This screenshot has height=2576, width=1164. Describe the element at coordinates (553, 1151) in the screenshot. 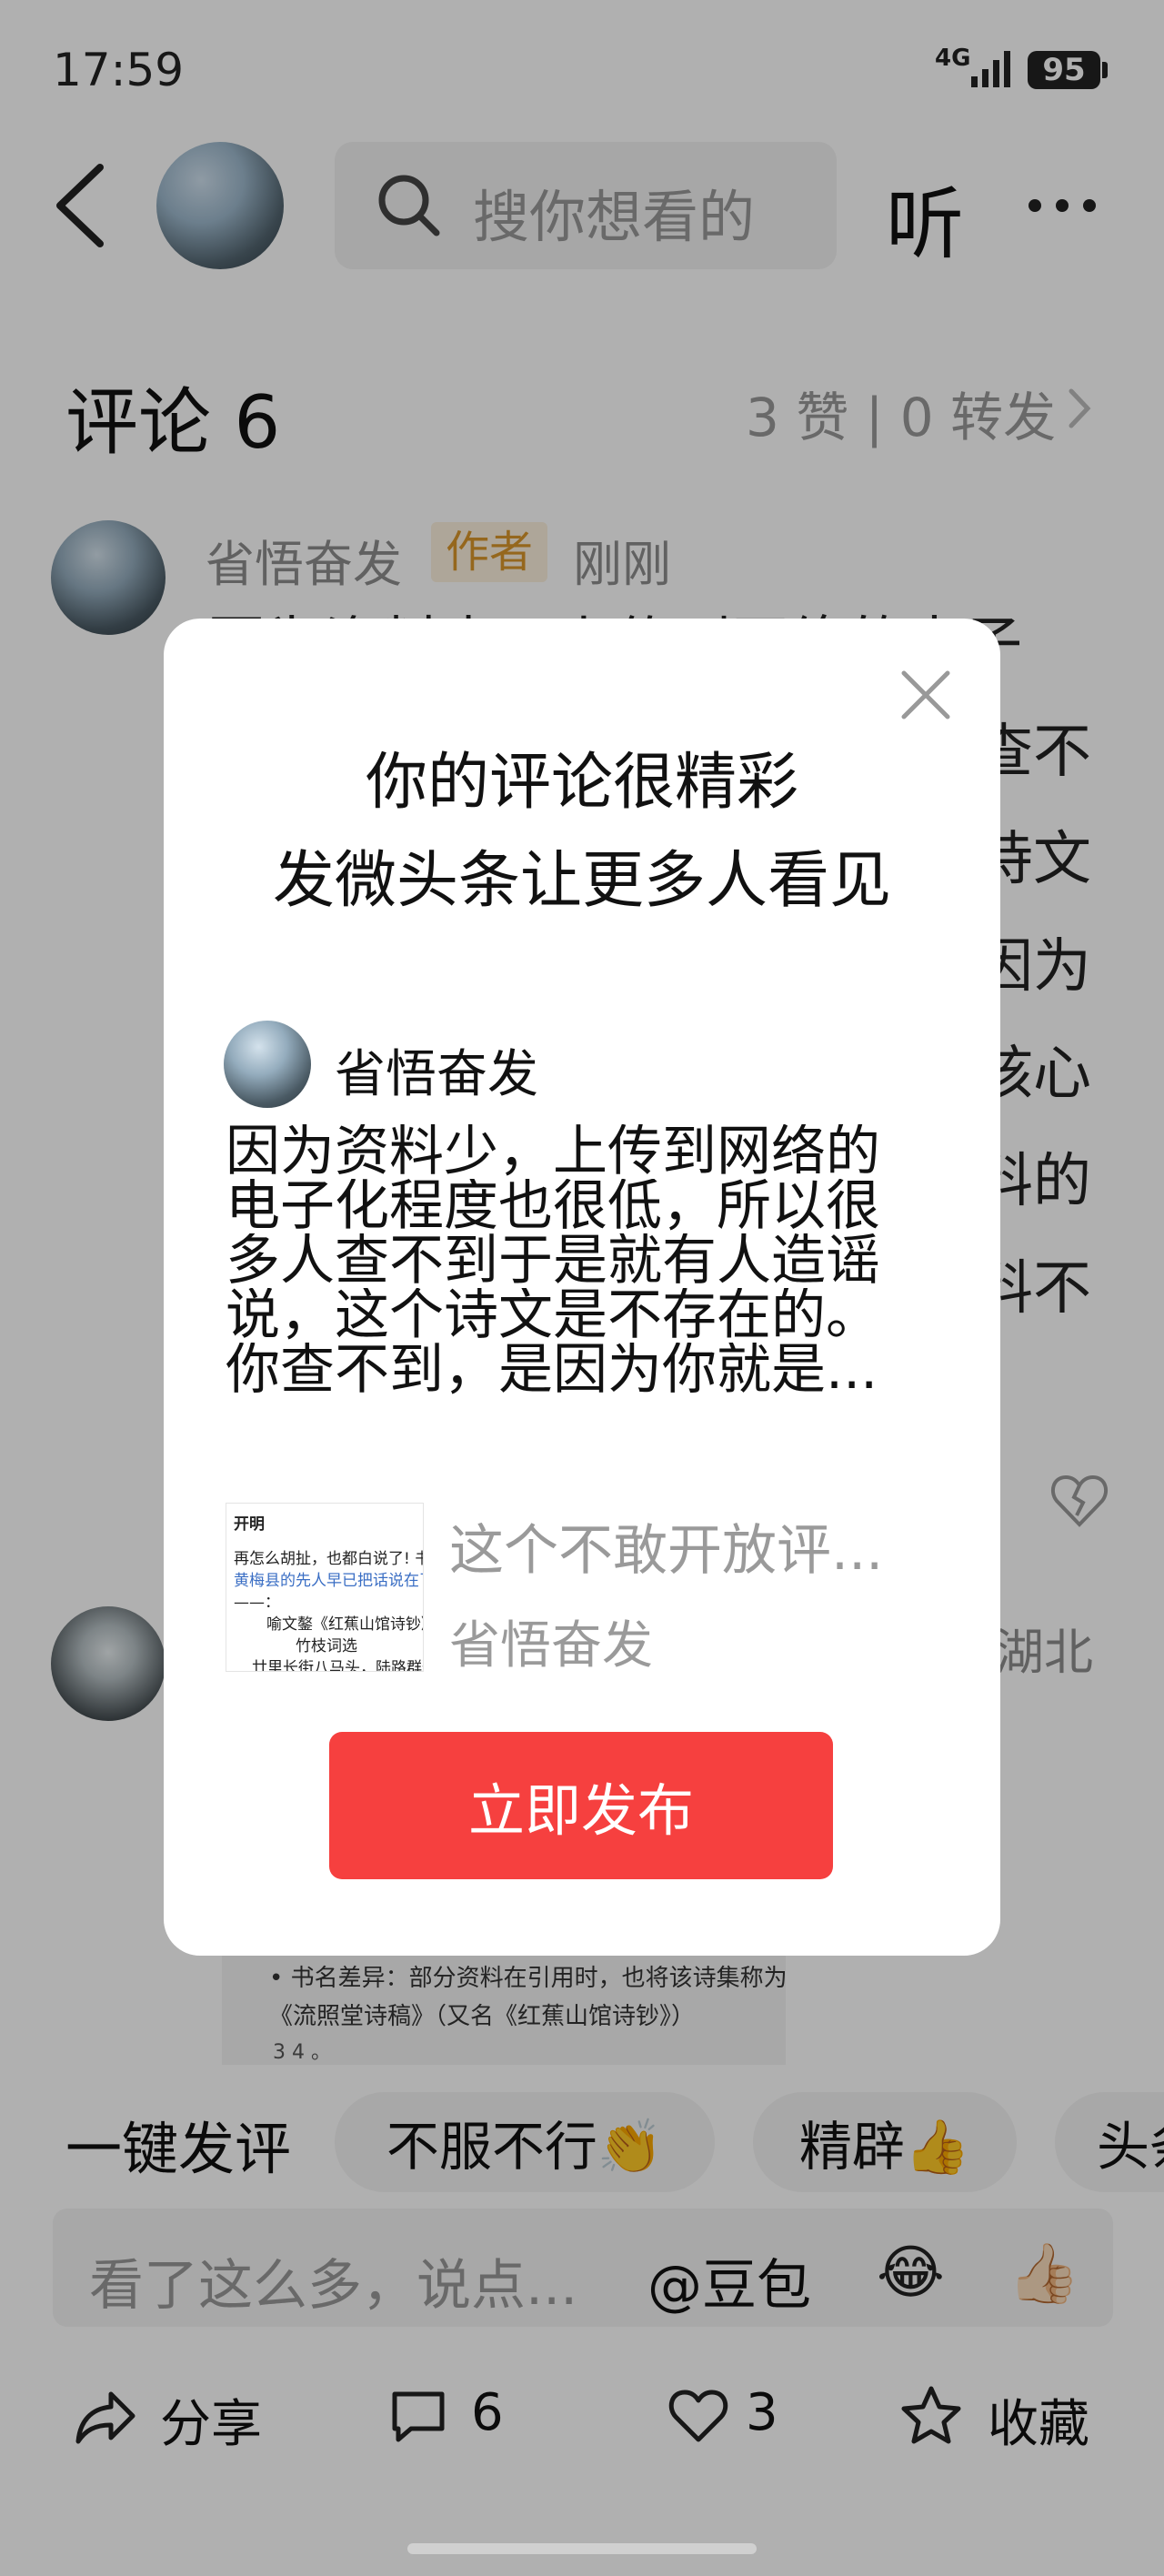

I see `dialog-body-line: 因为资料少，上传到网络的` at that location.